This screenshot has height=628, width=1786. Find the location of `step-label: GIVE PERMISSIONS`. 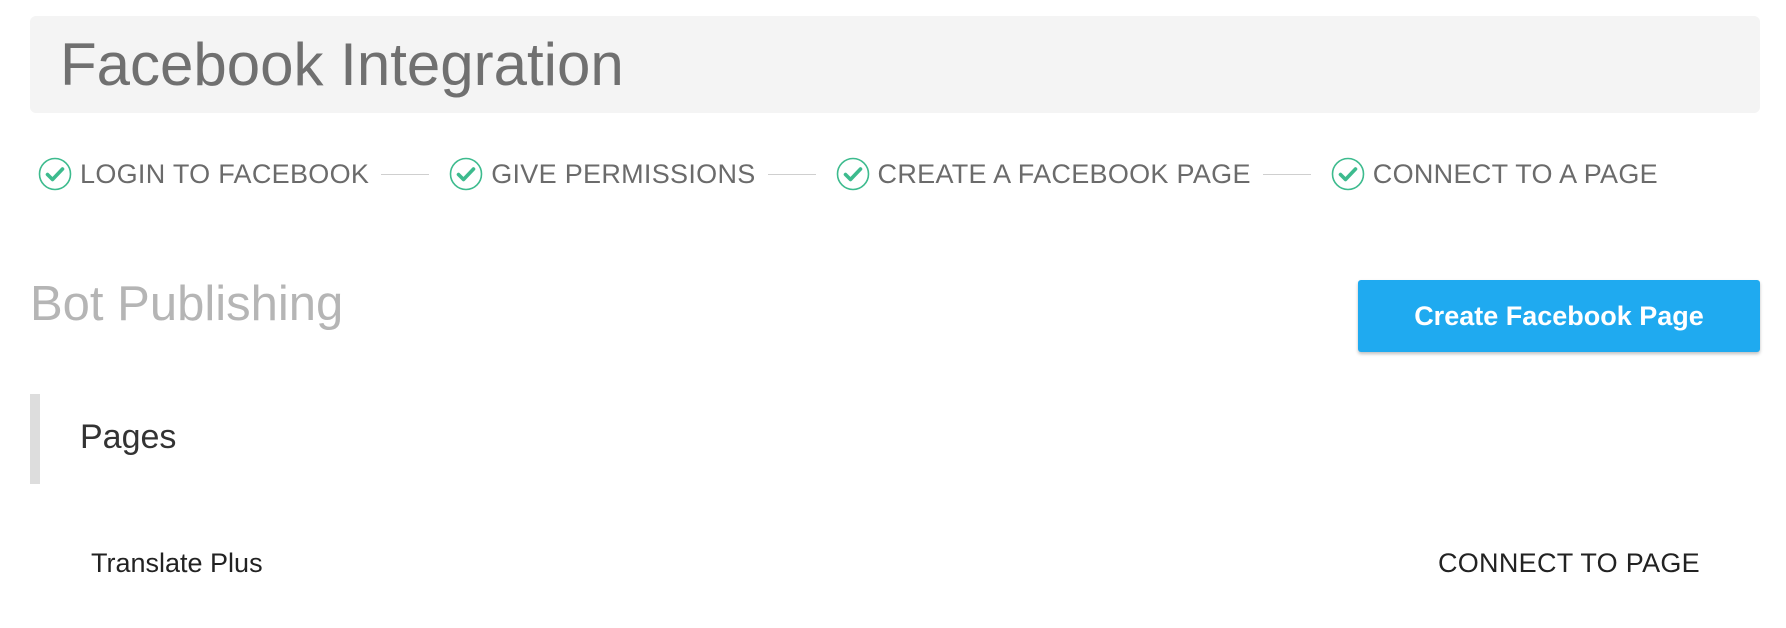

step-label: GIVE PERMISSIONS is located at coordinates (623, 173).